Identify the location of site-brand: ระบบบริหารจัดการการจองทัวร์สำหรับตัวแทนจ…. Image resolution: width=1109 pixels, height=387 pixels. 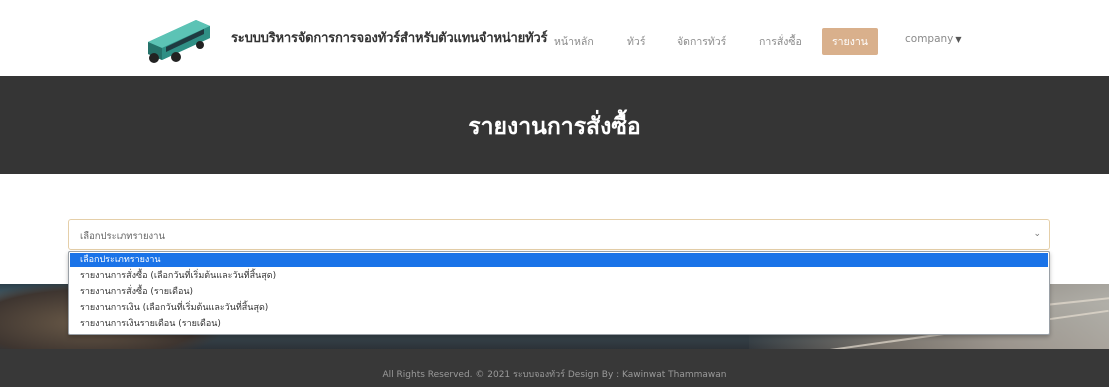
(389, 37).